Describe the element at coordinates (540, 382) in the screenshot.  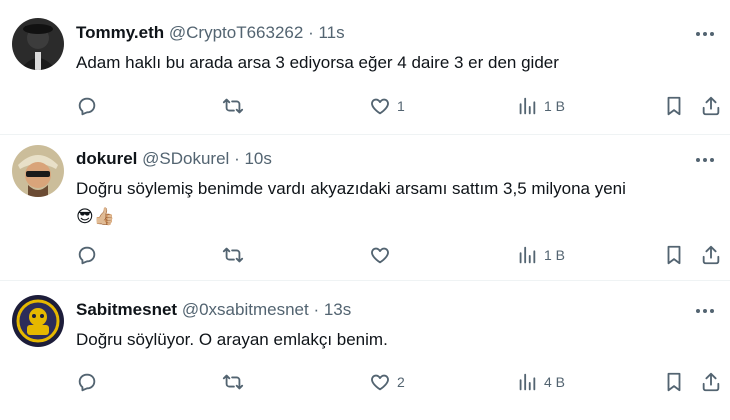
I see `views-button: 4 B` at that location.